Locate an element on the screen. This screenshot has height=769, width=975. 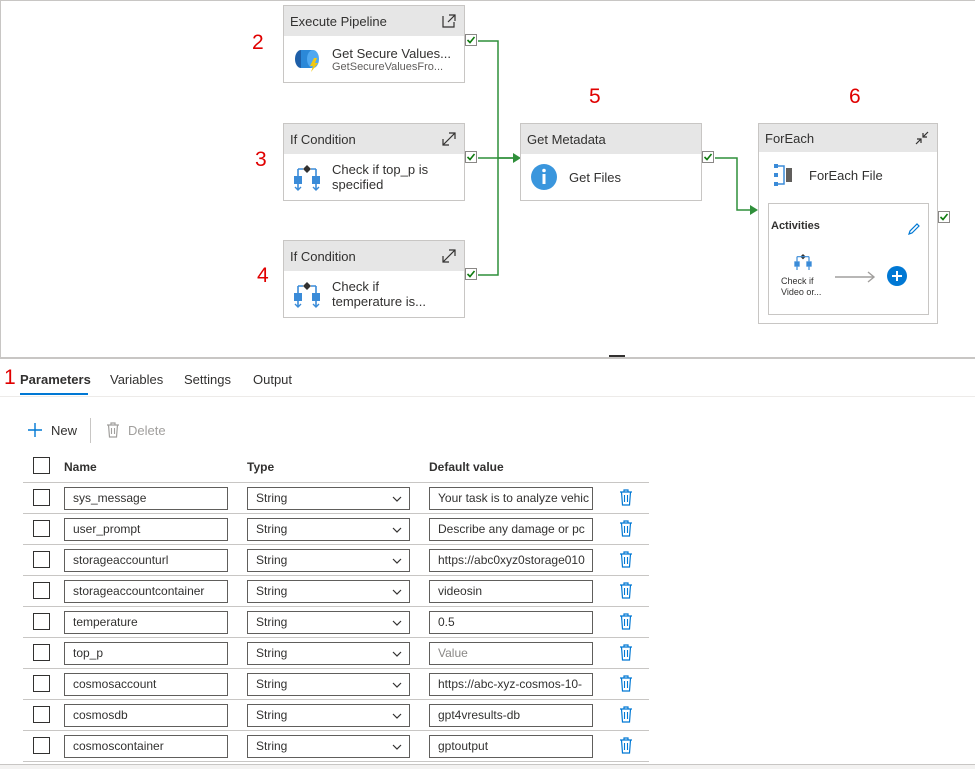
parameter-name-input: cosmosaccount is located at coordinates (146, 684).